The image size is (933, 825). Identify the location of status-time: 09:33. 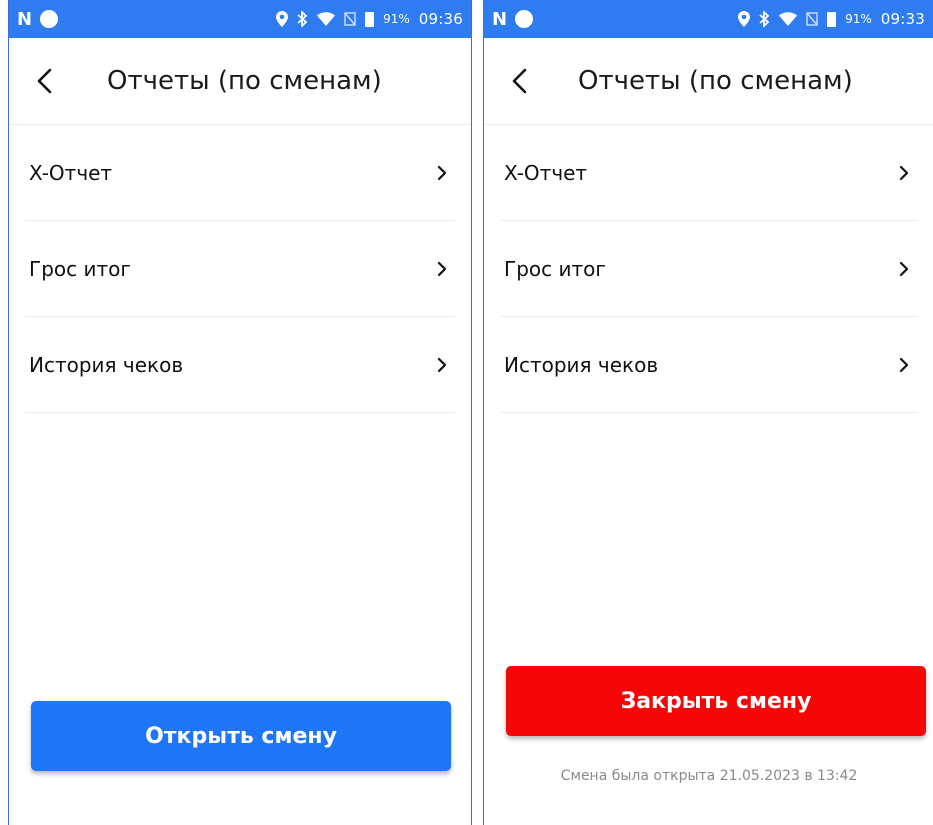
(902, 19).